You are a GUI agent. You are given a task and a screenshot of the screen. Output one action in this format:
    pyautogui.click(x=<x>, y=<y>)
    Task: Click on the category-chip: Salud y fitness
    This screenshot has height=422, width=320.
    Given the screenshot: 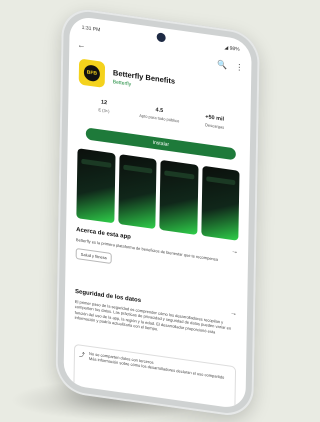 What is the action you would take?
    pyautogui.click(x=93, y=256)
    